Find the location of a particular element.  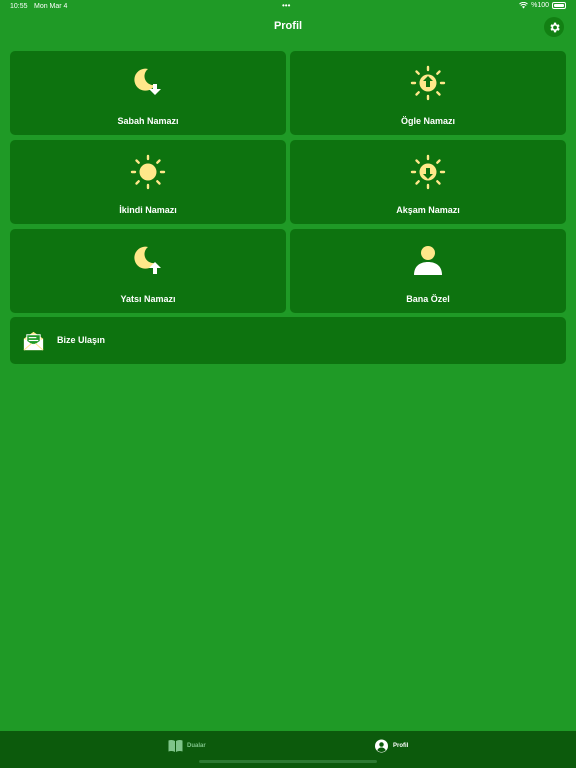

sun-icon is located at coordinates (148, 172).